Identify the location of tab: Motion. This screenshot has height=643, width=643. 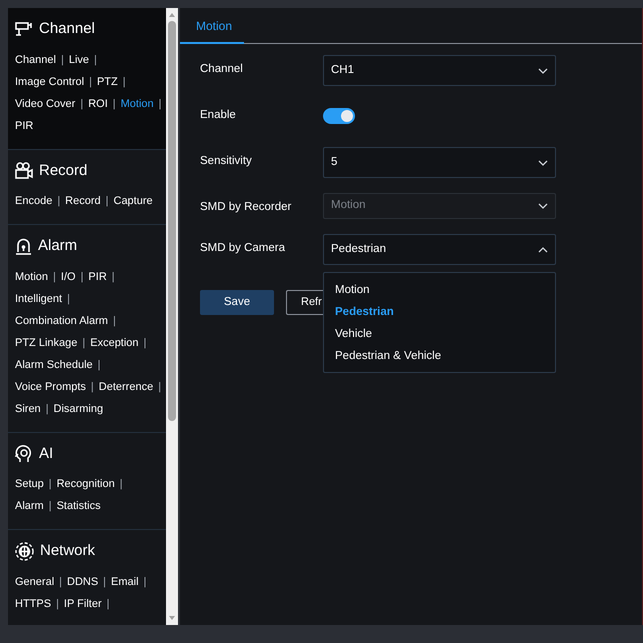
(212, 26).